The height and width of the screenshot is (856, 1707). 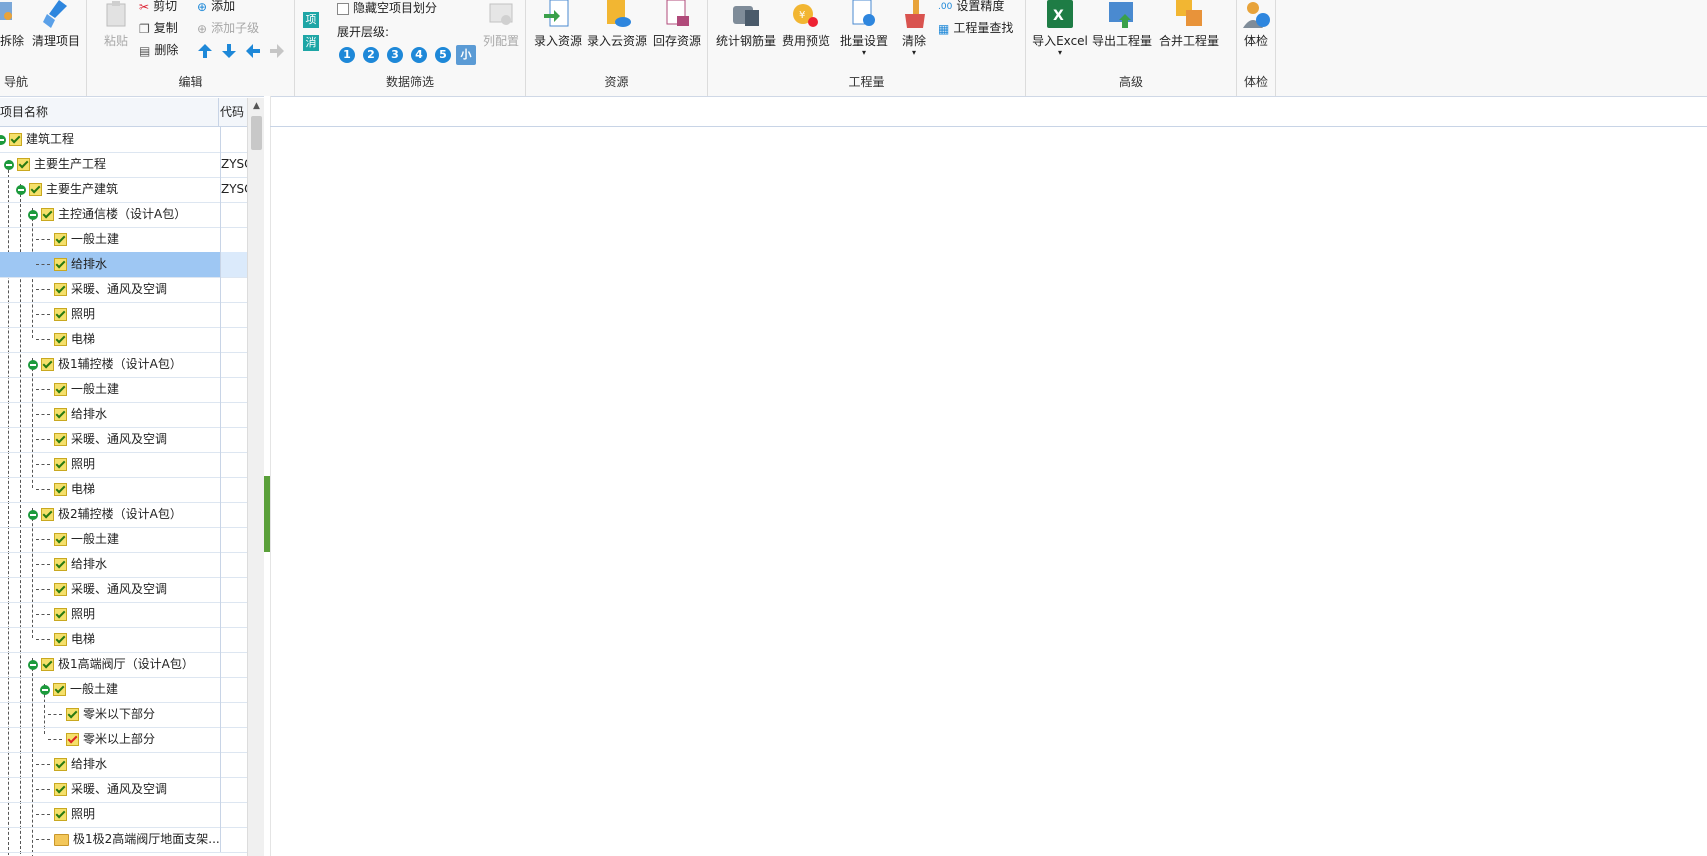 I want to click on tree-scrollbar: ▲, so click(x=256, y=477).